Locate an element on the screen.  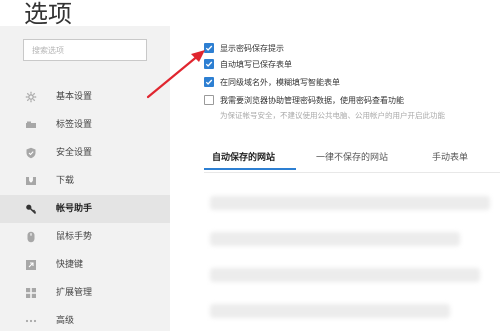
shortcut-icon is located at coordinates (31, 265).